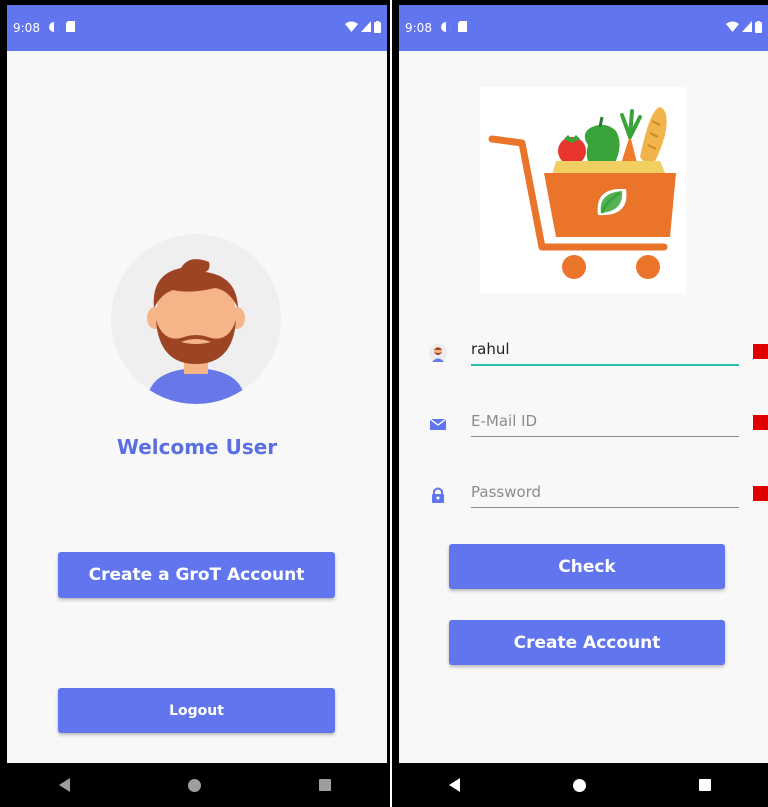  Describe the element at coordinates (197, 447) in the screenshot. I see `welcome-title: Welcome User` at that location.